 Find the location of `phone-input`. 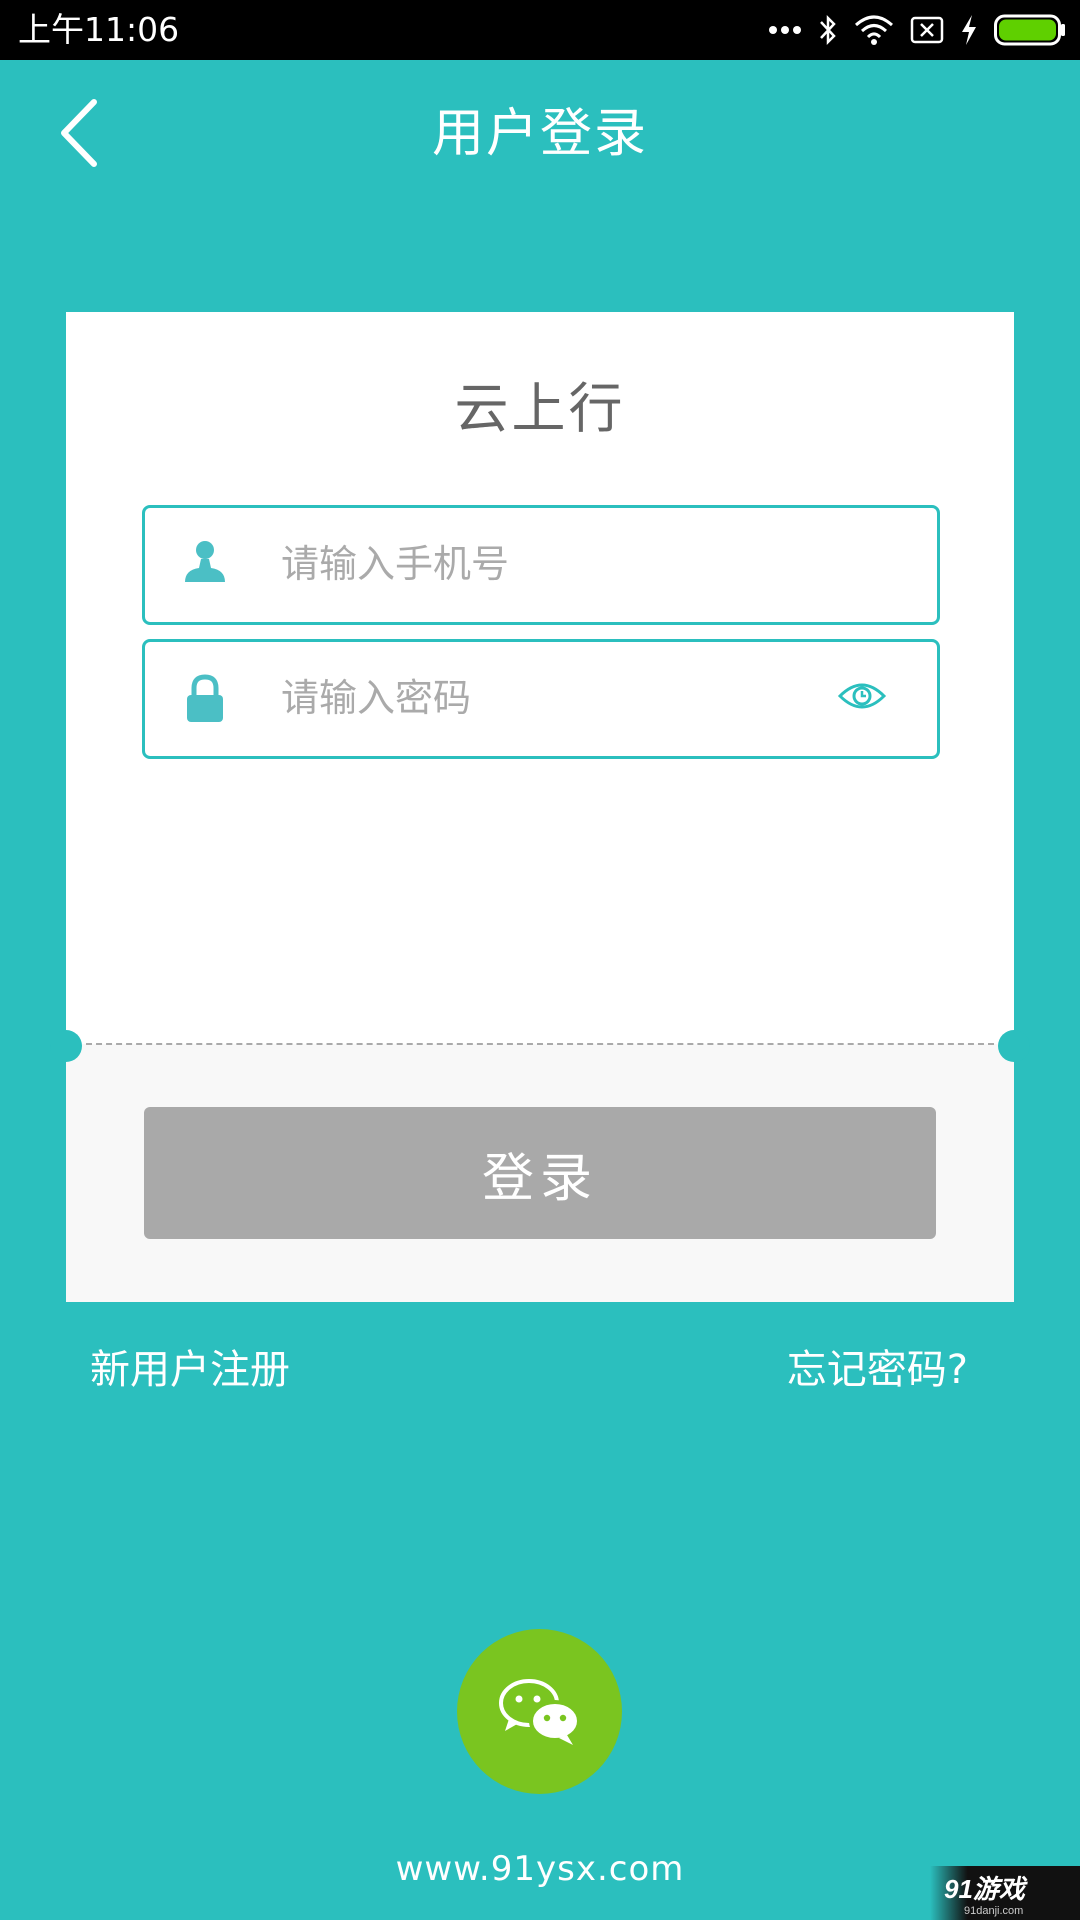

phone-input is located at coordinates (551, 564).